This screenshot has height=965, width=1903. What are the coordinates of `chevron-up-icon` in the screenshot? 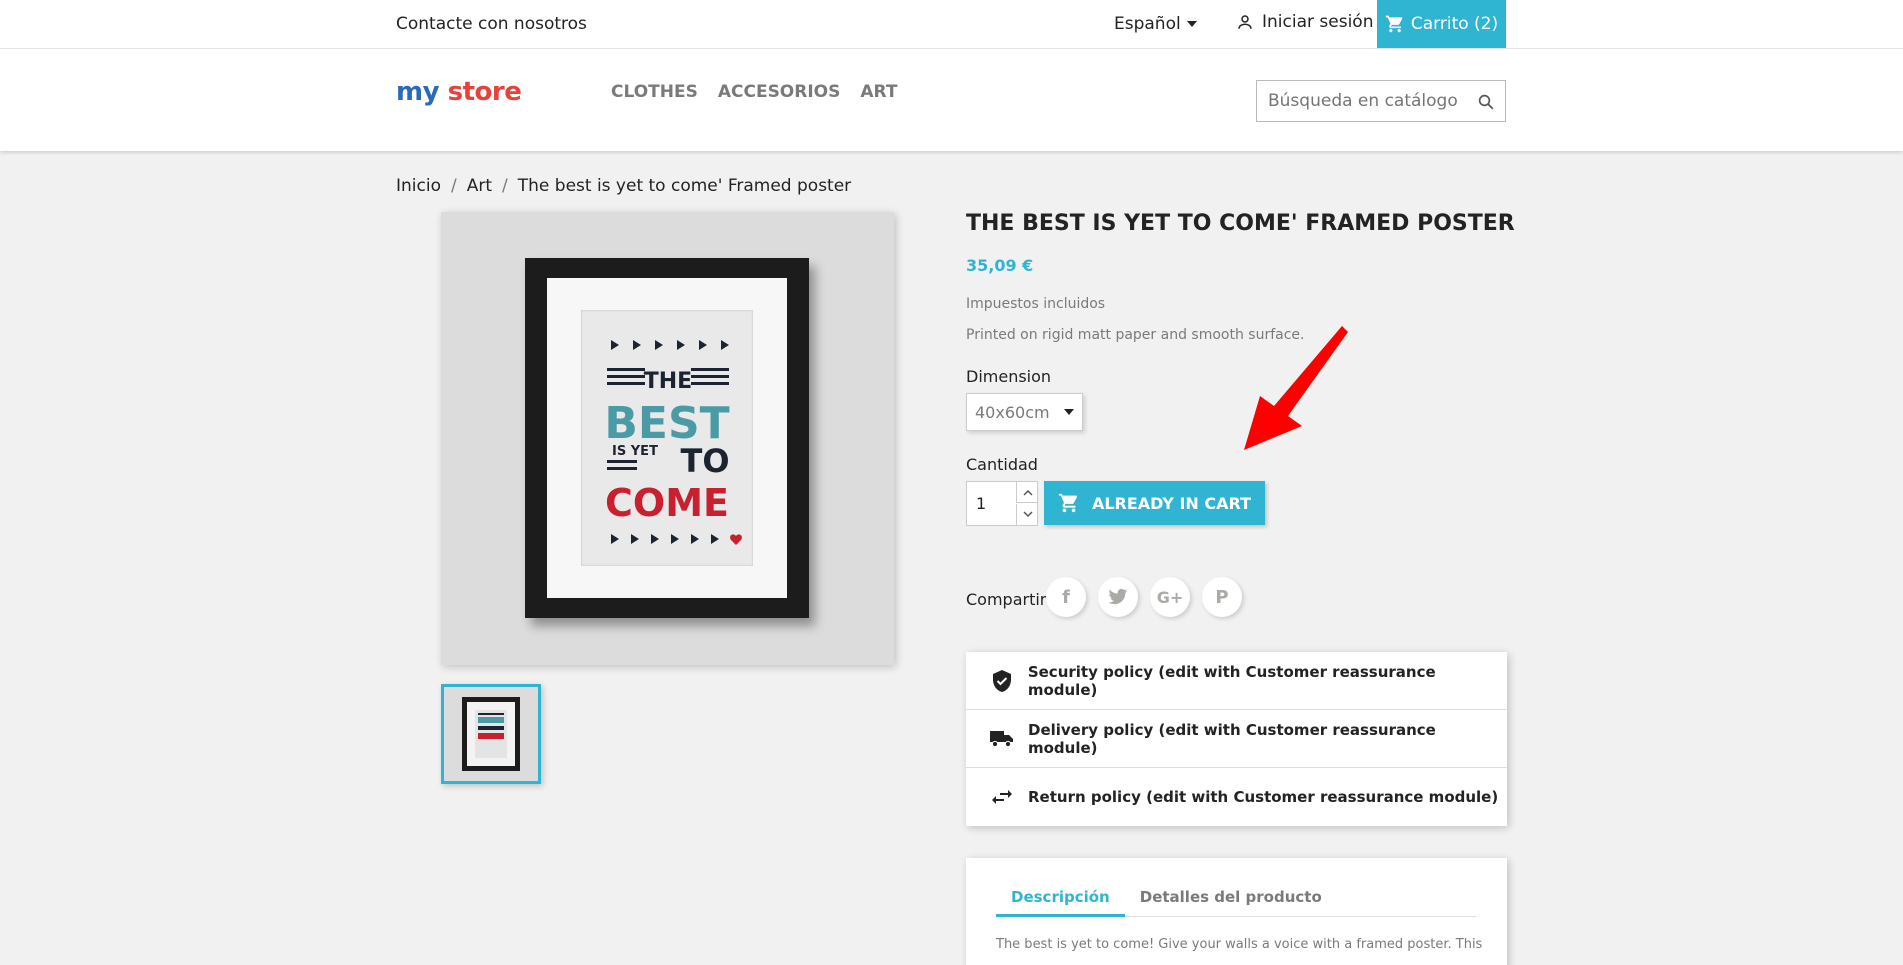 It's located at (1027, 492).